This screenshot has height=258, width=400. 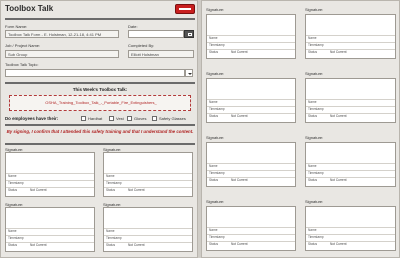 What do you see at coordinates (95, 118) in the screenshot?
I see `hardhat-label: Hardhat` at bounding box center [95, 118].